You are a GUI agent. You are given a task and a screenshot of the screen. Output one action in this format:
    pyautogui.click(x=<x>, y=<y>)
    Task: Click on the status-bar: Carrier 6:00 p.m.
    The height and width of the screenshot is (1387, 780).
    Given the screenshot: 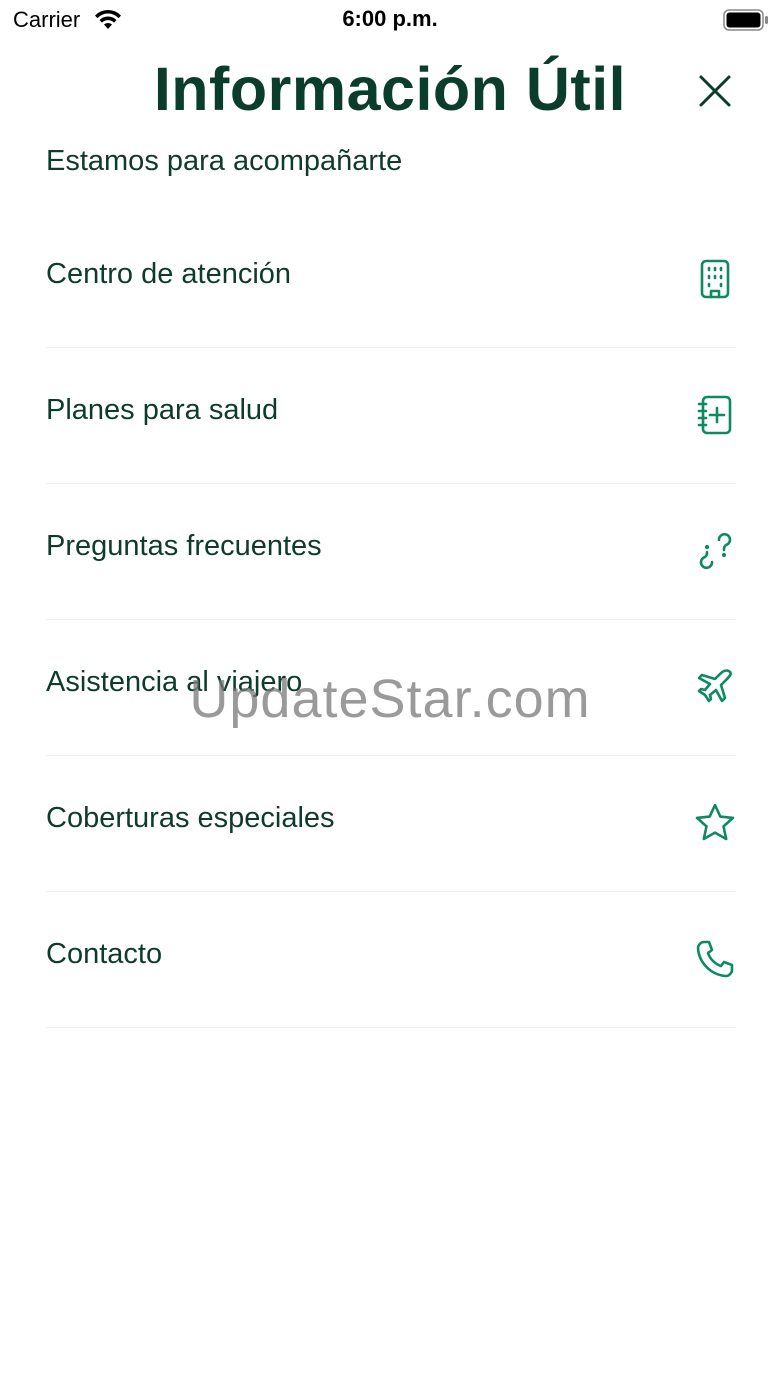 What is the action you would take?
    pyautogui.click(x=390, y=20)
    